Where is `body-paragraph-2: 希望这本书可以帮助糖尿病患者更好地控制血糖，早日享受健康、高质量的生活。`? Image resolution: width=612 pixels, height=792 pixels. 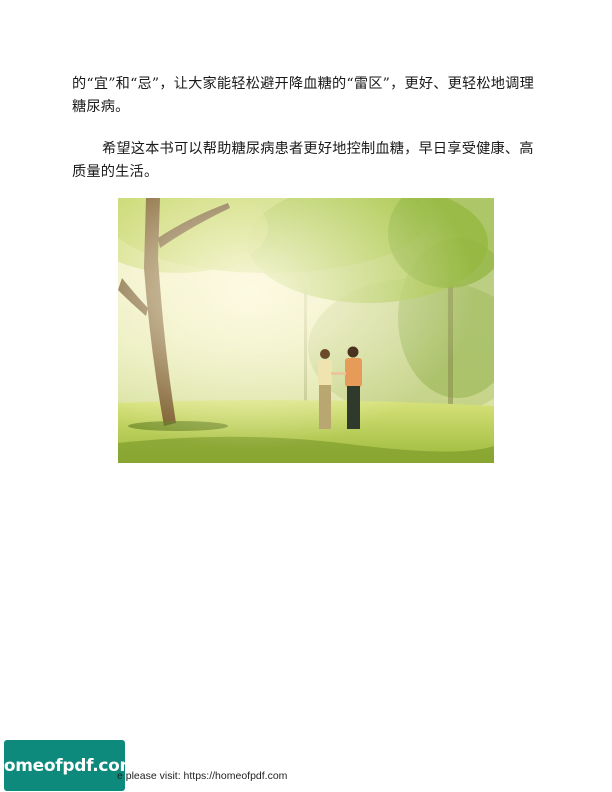 body-paragraph-2: 希望这本书可以帮助糖尿病患者更好地控制血糖，早日享受健康、高质量的生活。 is located at coordinates (303, 160).